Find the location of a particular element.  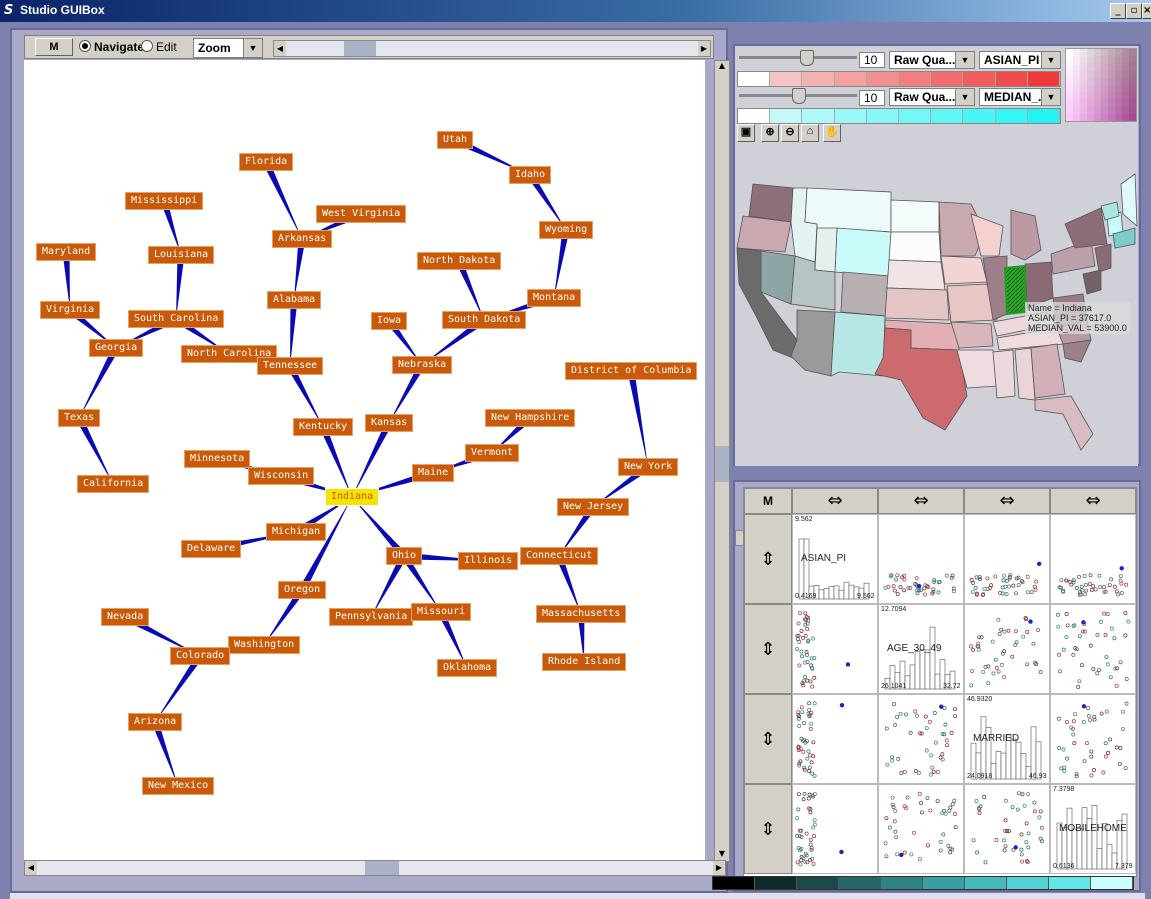

graph-node: Florida is located at coordinates (266, 162).